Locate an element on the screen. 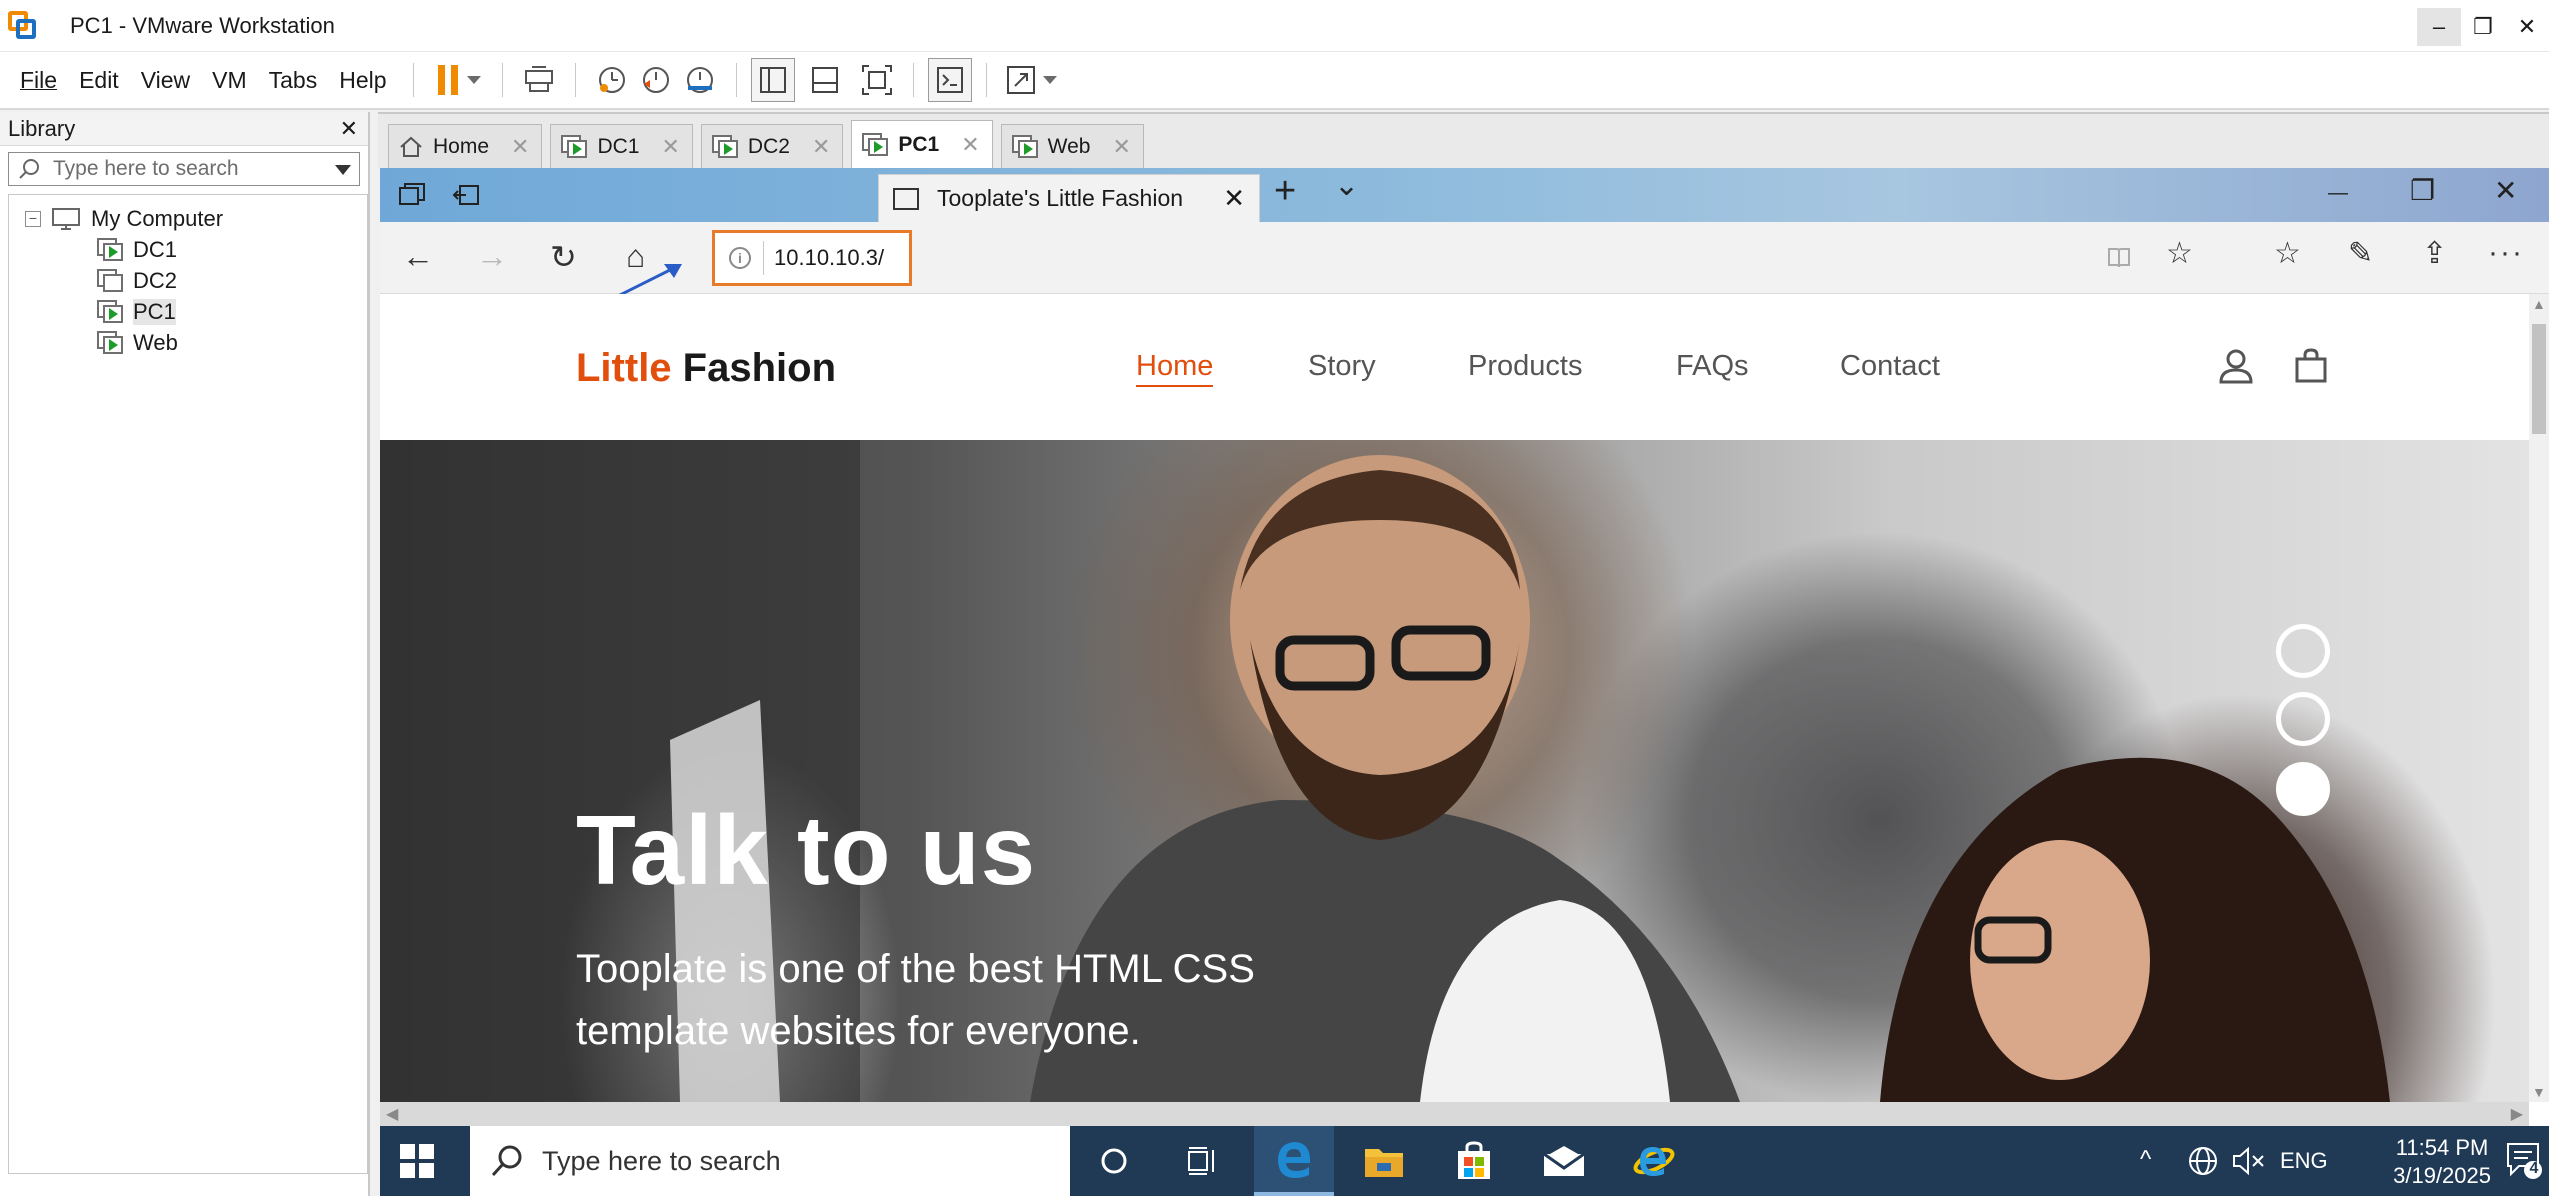 The width and height of the screenshot is (2549, 1196). browser-restore-button: ❐ is located at coordinates (2422, 190).